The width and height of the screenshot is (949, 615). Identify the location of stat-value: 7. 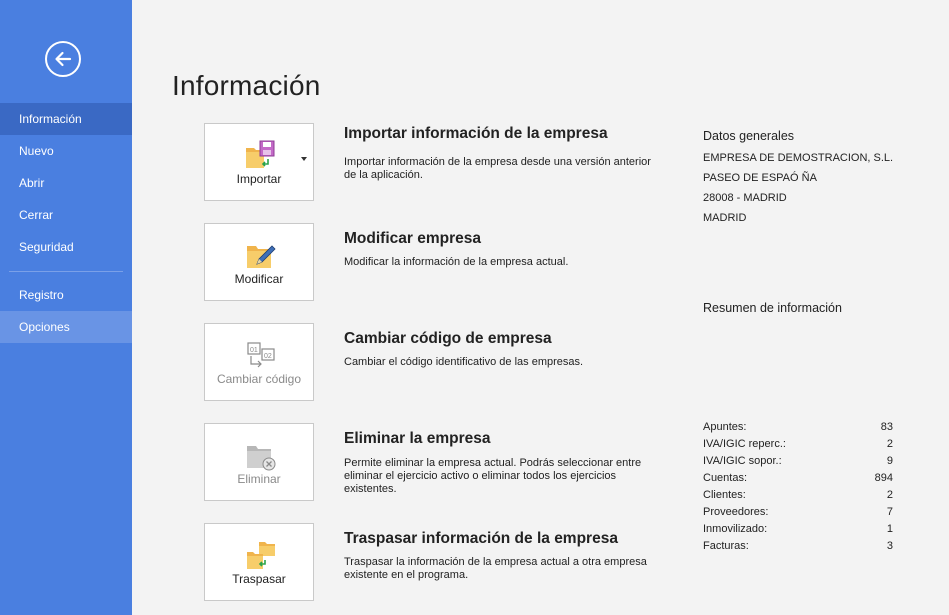
(889, 512).